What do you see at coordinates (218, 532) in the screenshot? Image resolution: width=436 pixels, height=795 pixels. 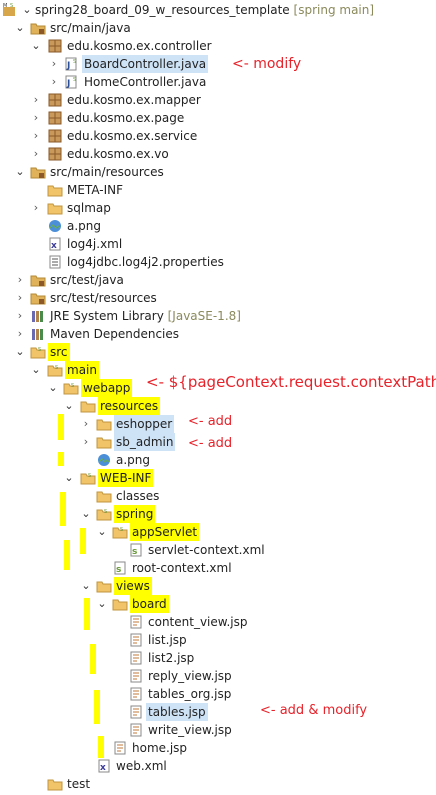 I see `tree-row-app-servlet: ⌄ S appServlet` at bounding box center [218, 532].